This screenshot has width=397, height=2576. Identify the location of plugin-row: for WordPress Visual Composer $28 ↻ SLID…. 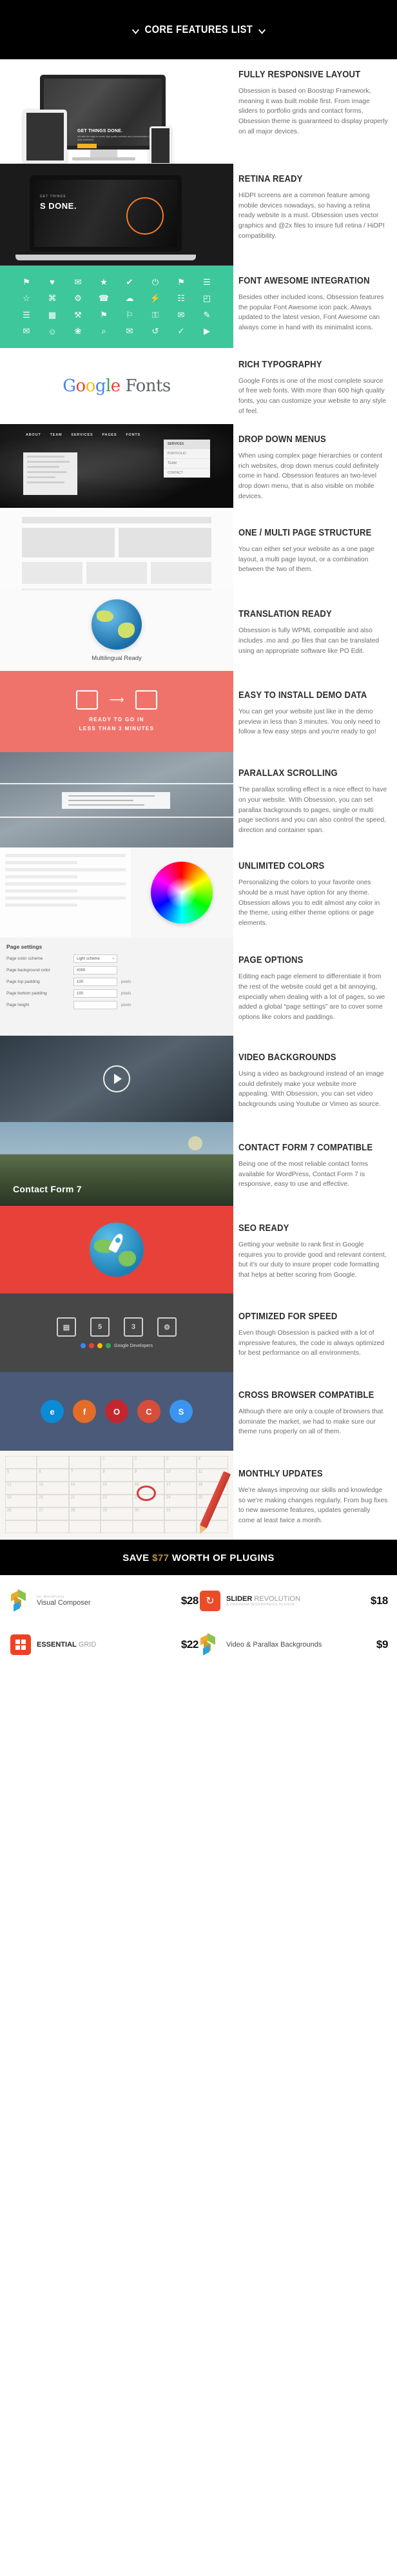
(198, 1600).